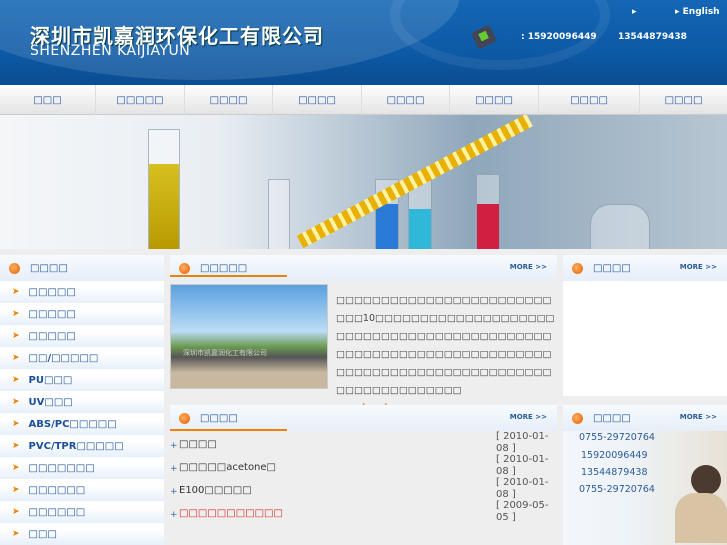  What do you see at coordinates (164, 189) in the screenshot?
I see `beaker-image` at bounding box center [164, 189].